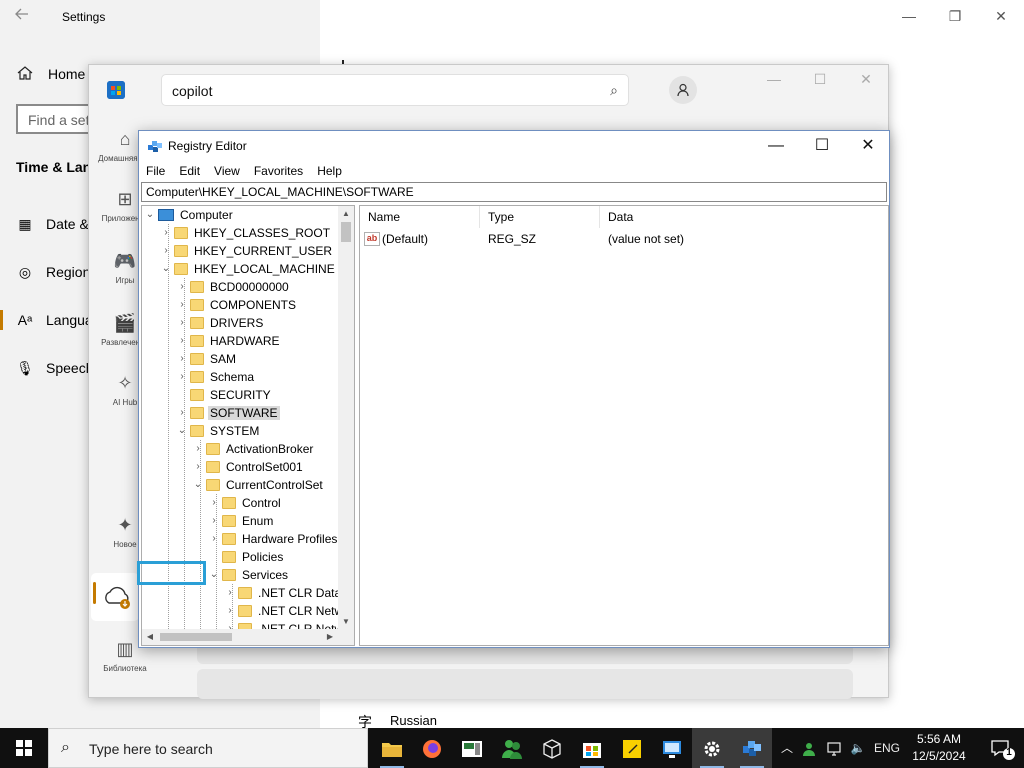 The image size is (1024, 768). Describe the element at coordinates (672, 748) in the screenshot. I see `remote-desktop-icon` at that location.